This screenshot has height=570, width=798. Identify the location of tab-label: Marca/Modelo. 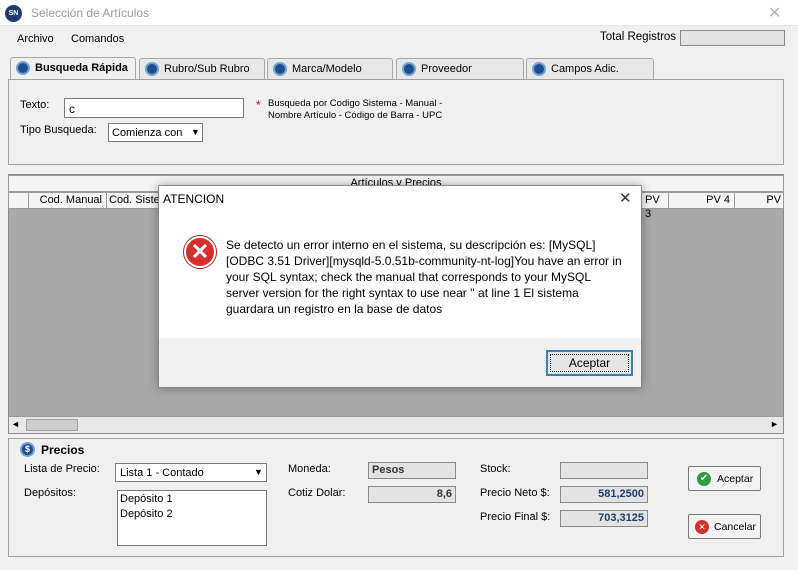
(327, 69).